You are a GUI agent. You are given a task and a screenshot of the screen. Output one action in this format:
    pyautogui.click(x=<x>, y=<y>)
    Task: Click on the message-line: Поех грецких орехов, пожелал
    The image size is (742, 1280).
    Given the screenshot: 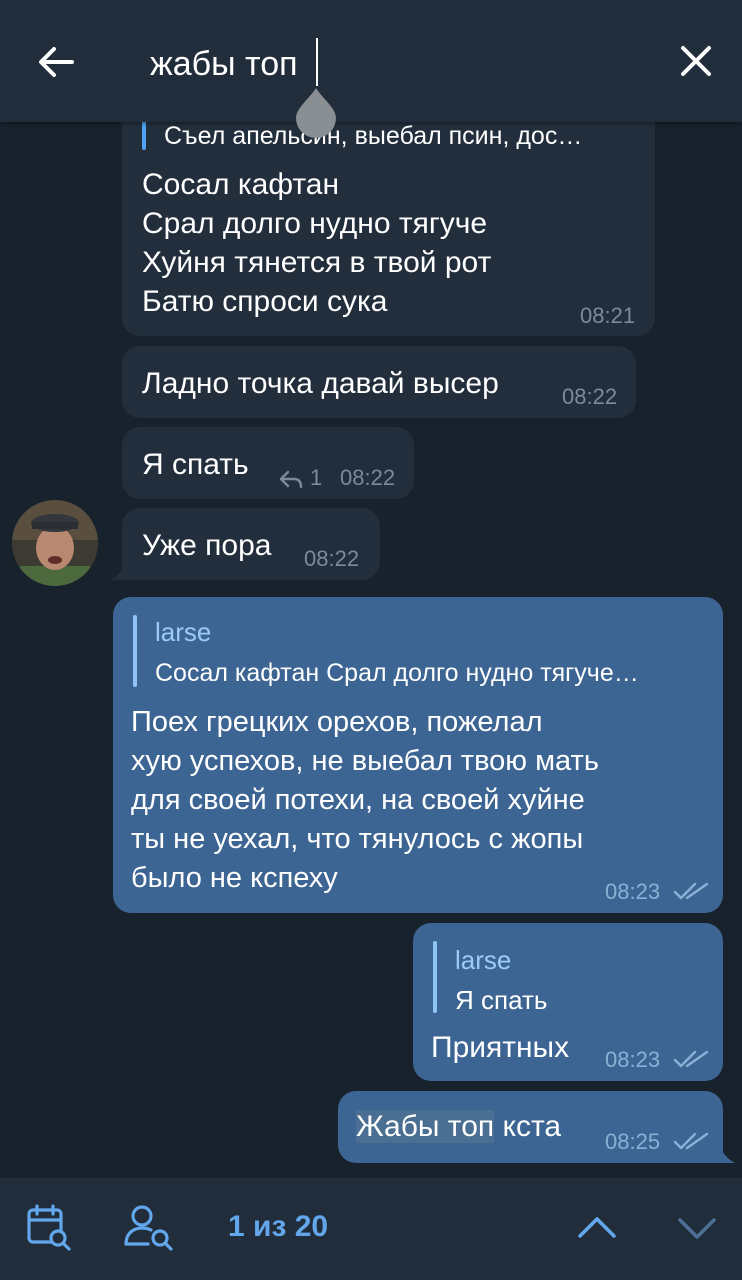 What is the action you would take?
    pyautogui.click(x=337, y=722)
    